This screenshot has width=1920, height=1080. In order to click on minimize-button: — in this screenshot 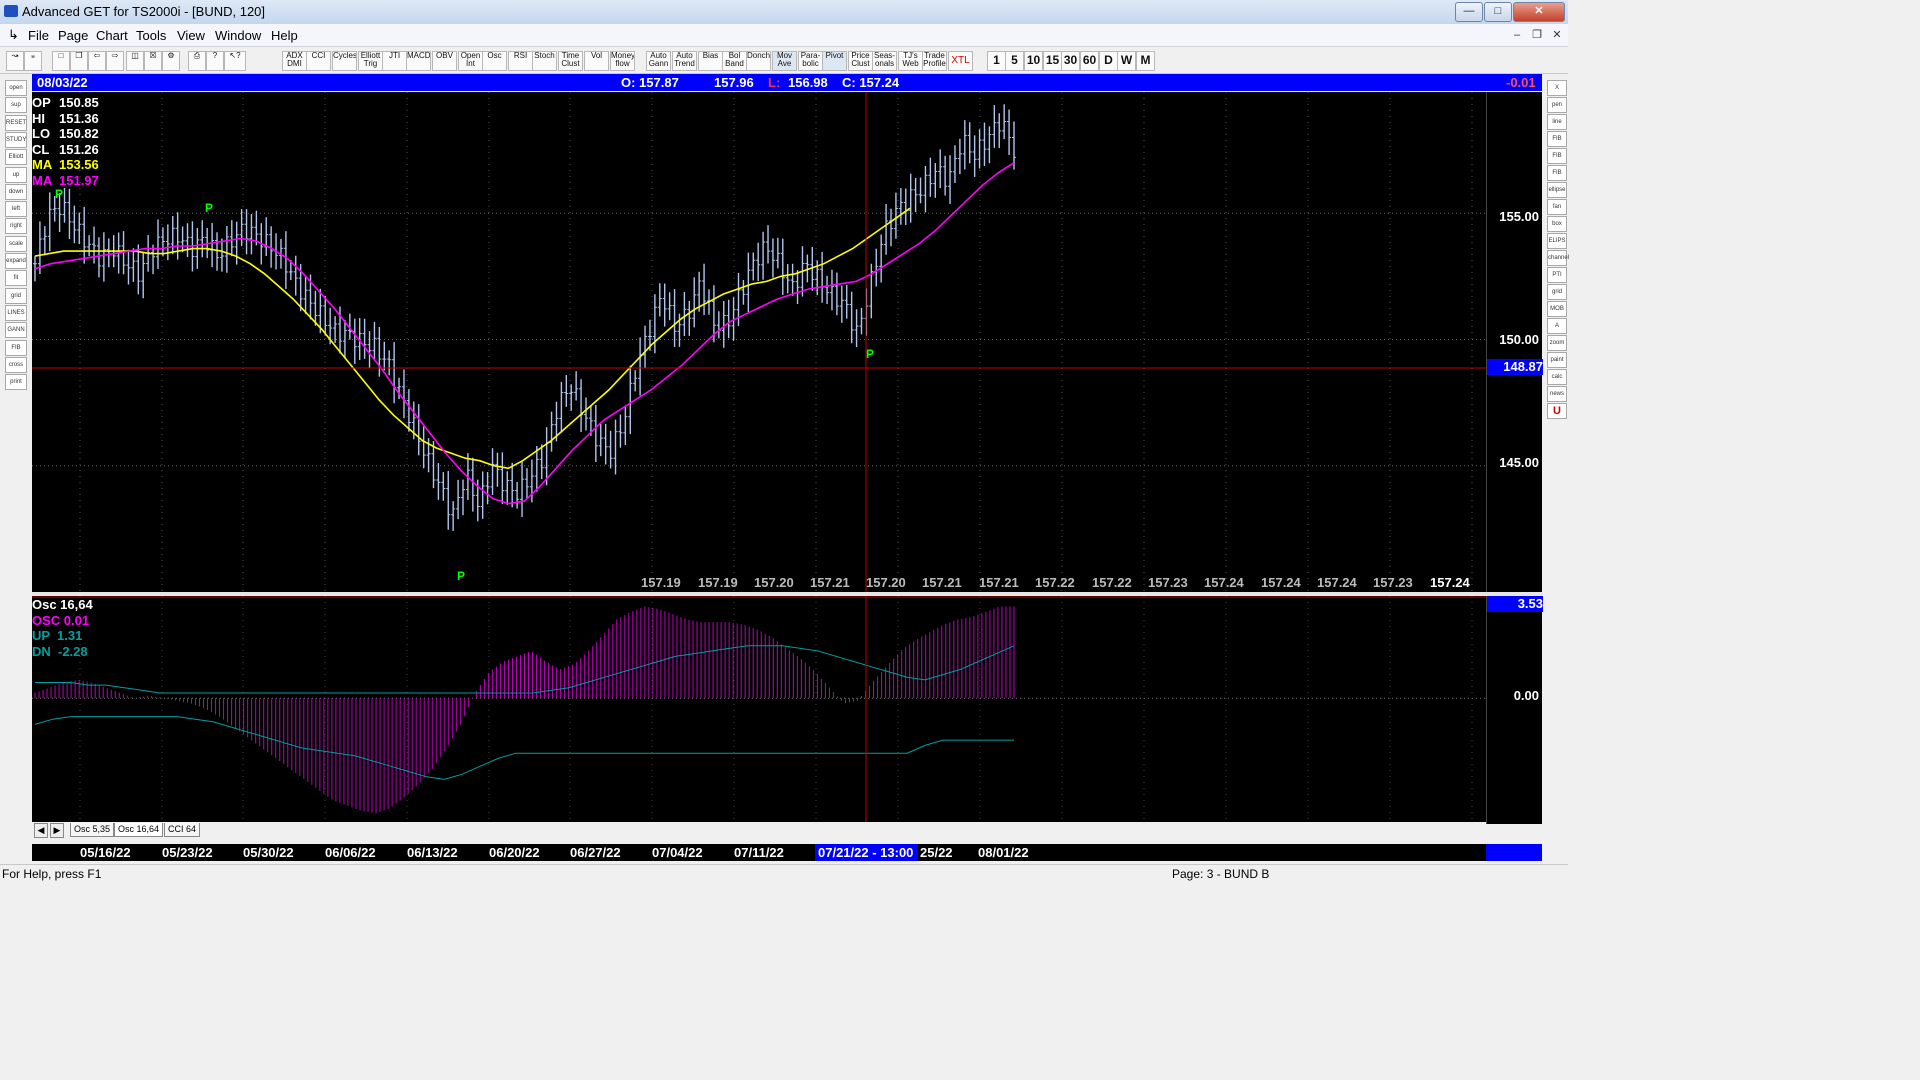, I will do `click(1469, 12)`.